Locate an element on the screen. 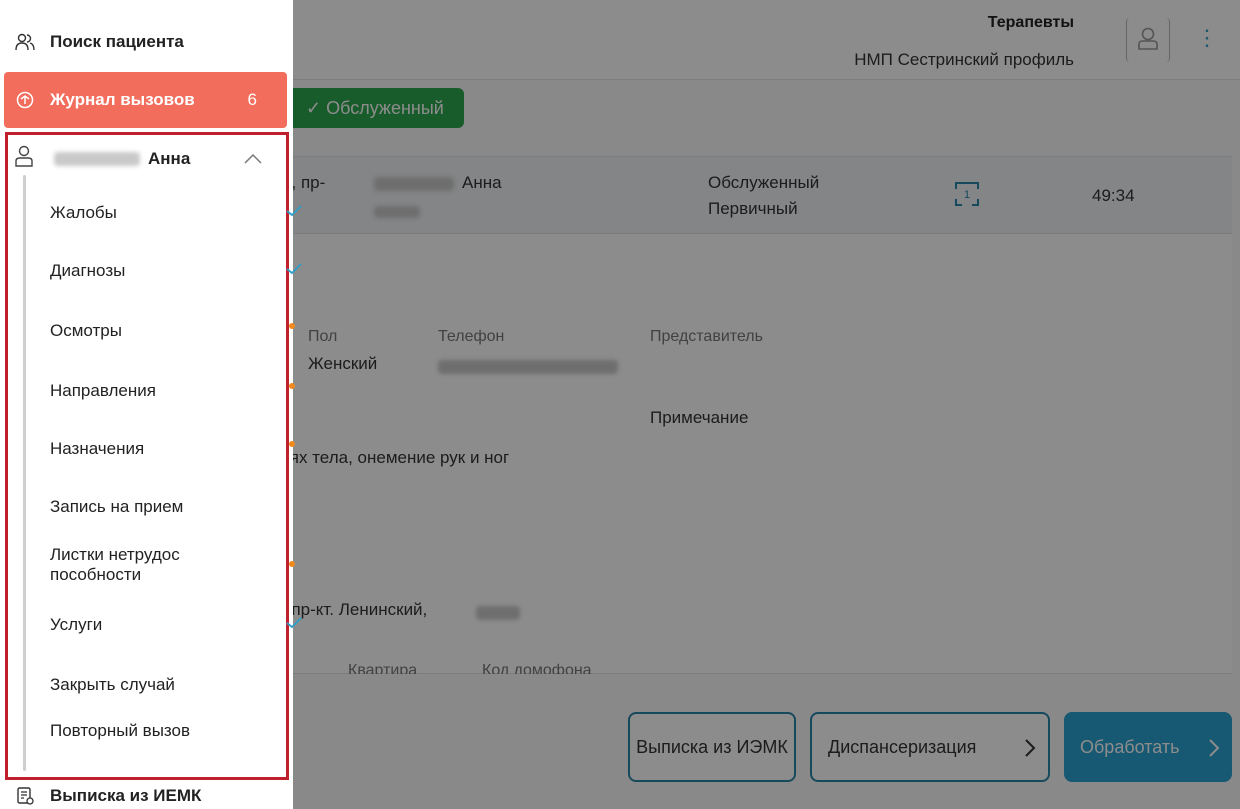 This screenshot has width=1240, height=809. case-item-referrals: Направления is located at coordinates (172, 391).